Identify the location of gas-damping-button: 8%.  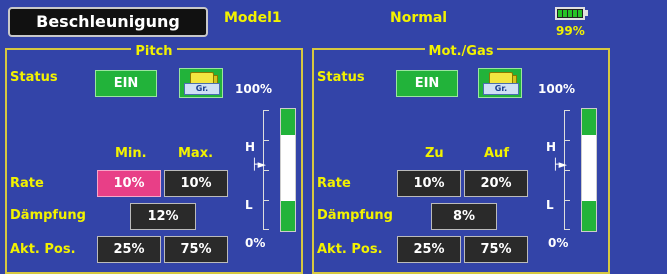
(464, 216).